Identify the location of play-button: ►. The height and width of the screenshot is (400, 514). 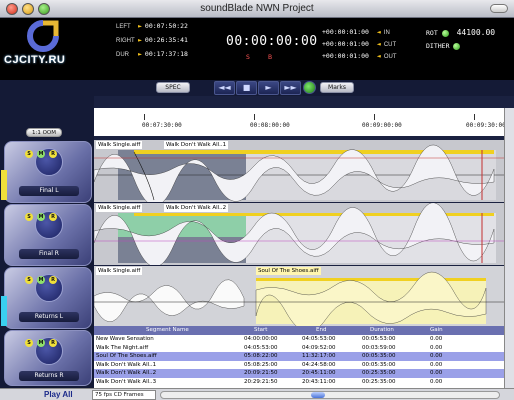
(268, 88).